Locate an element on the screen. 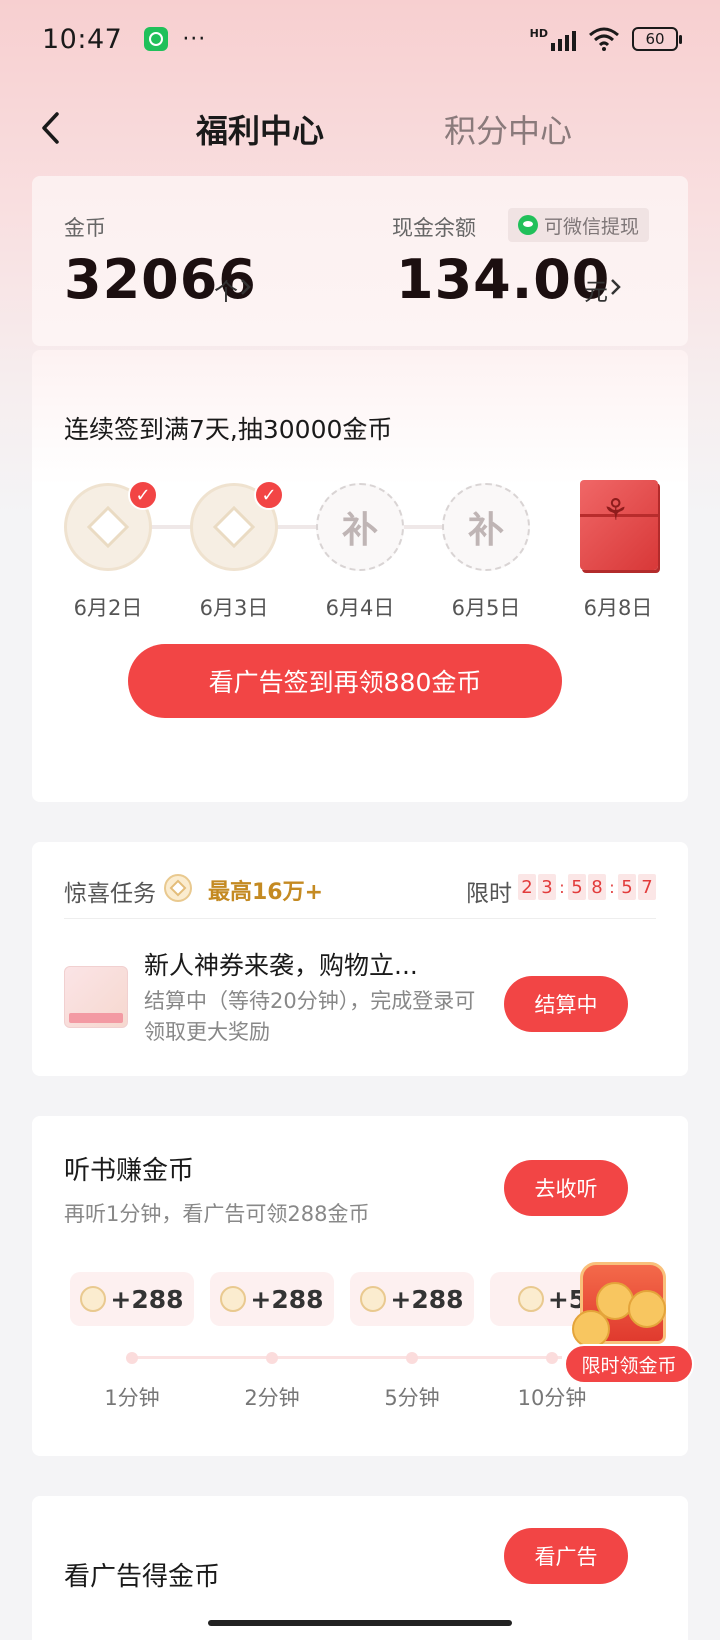 This screenshot has height=1640, width=720. top-nav: 福利中心 积分中心 is located at coordinates (360, 127).